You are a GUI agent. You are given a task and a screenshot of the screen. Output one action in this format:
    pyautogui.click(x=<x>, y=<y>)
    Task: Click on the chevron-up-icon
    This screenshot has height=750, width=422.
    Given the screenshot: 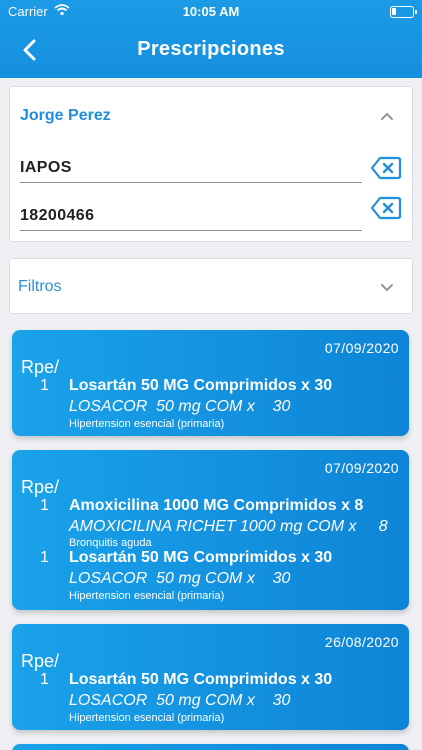 What is the action you would take?
    pyautogui.click(x=387, y=116)
    